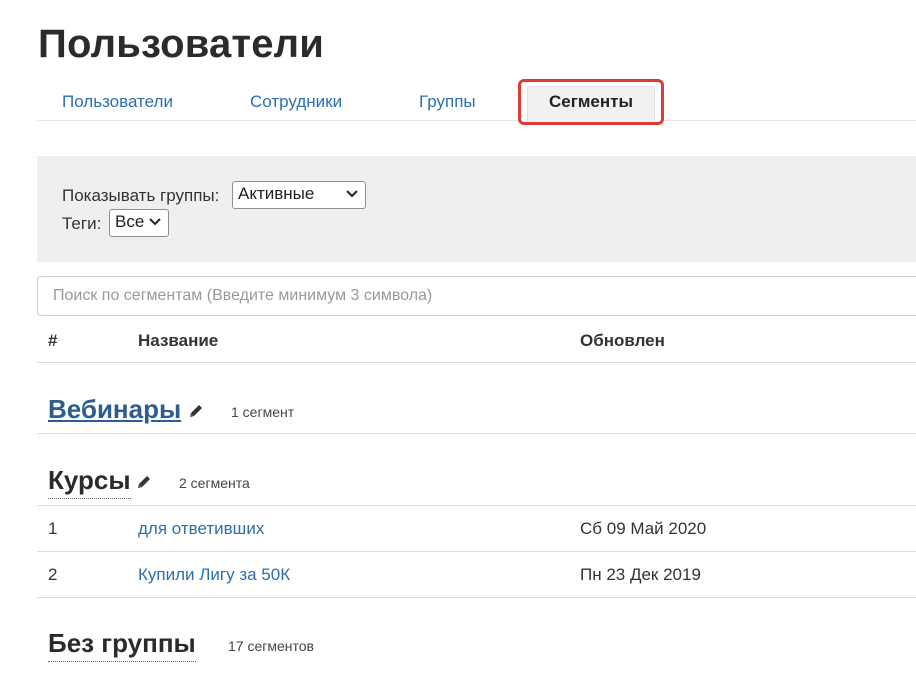 The width and height of the screenshot is (916, 680). Describe the element at coordinates (640, 574) in the screenshot. I see `row-updated: Пн 23 Дек 2019` at that location.